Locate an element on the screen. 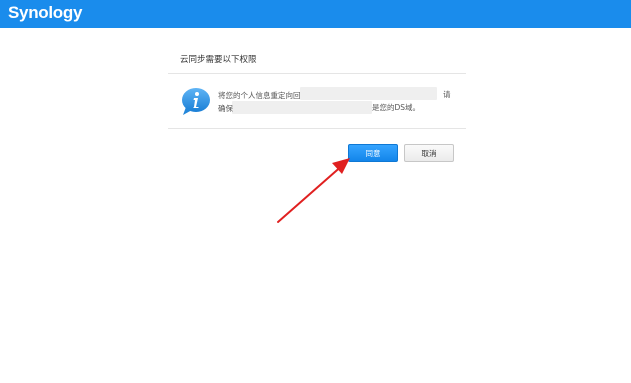  divider-bottom is located at coordinates (317, 128).